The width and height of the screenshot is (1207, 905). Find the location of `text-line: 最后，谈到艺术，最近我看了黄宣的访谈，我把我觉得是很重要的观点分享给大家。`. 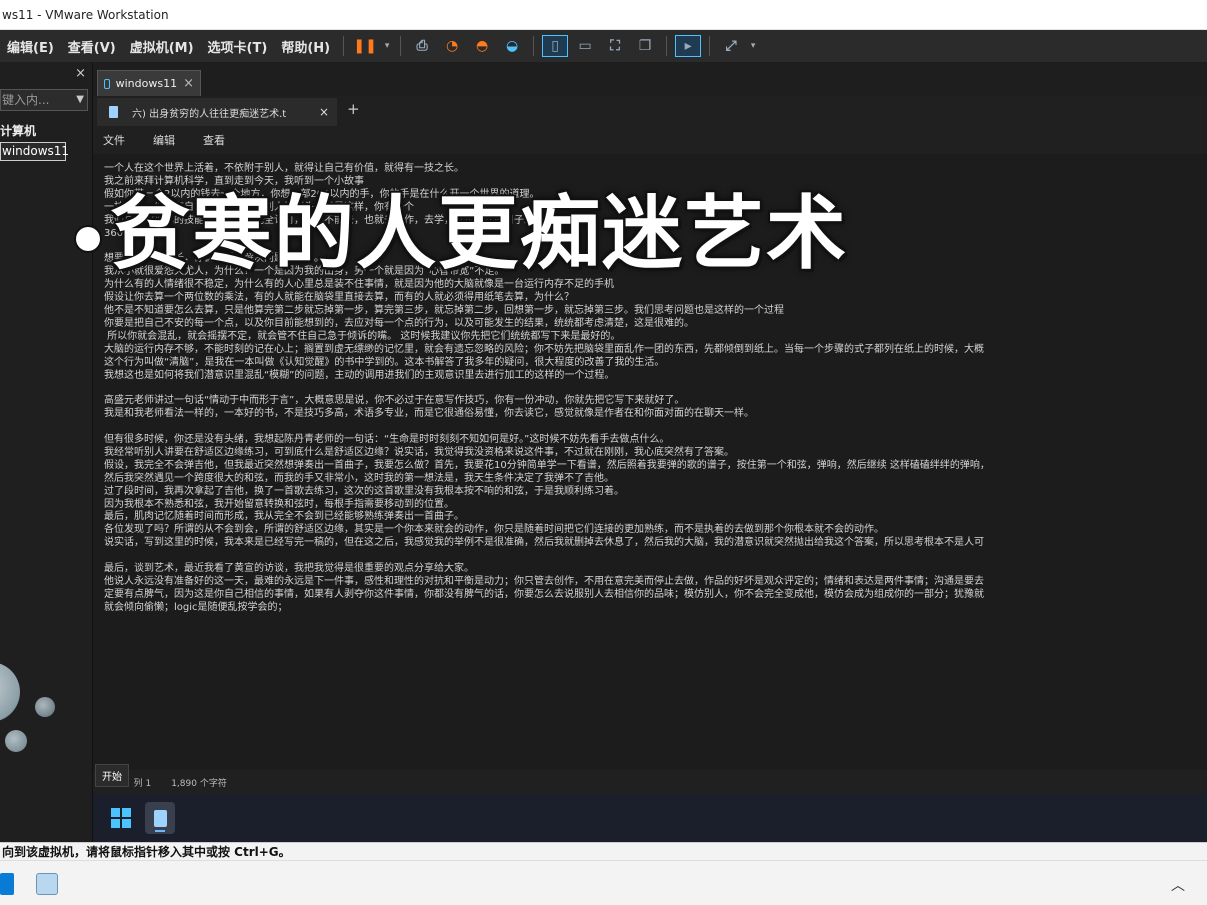

text-line: 最后，谈到艺术，最近我看了黄宣的访谈，我把我觉得是很重要的观点分享给大家。 is located at coordinates (289, 569).